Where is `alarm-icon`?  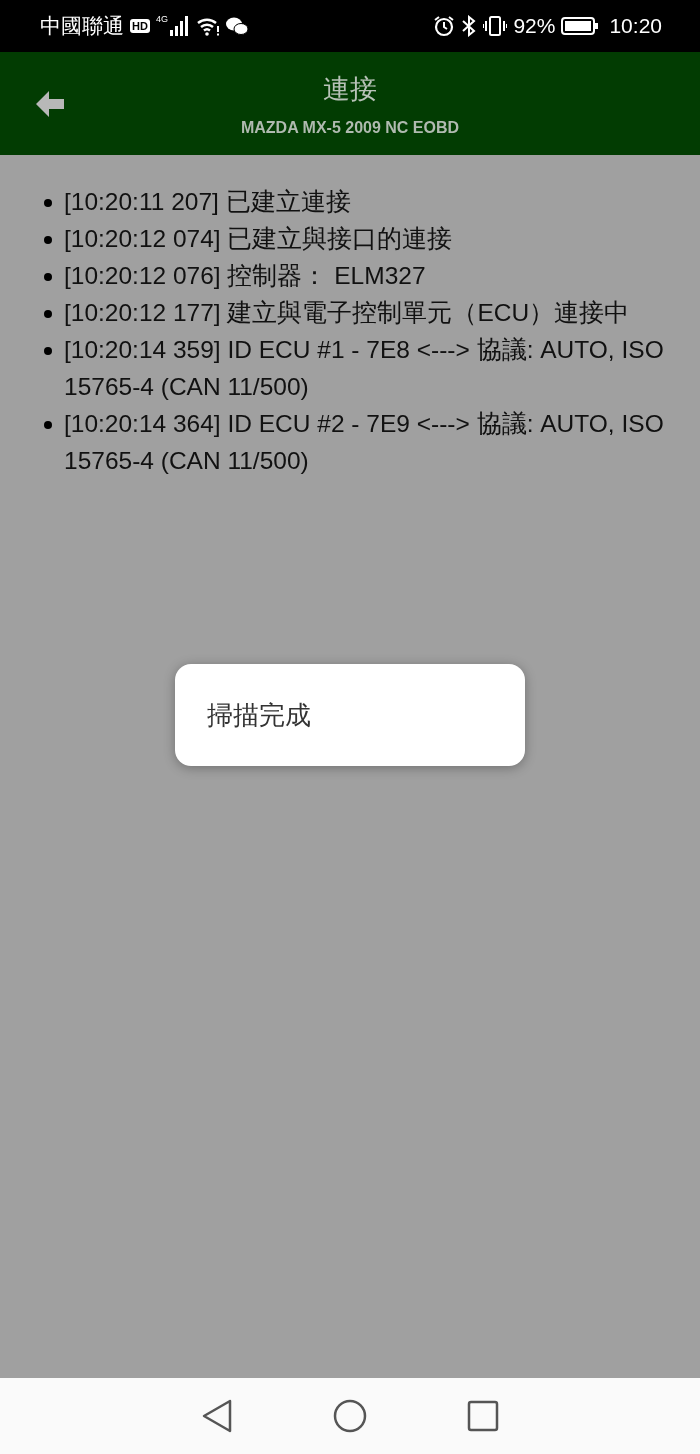 alarm-icon is located at coordinates (444, 26).